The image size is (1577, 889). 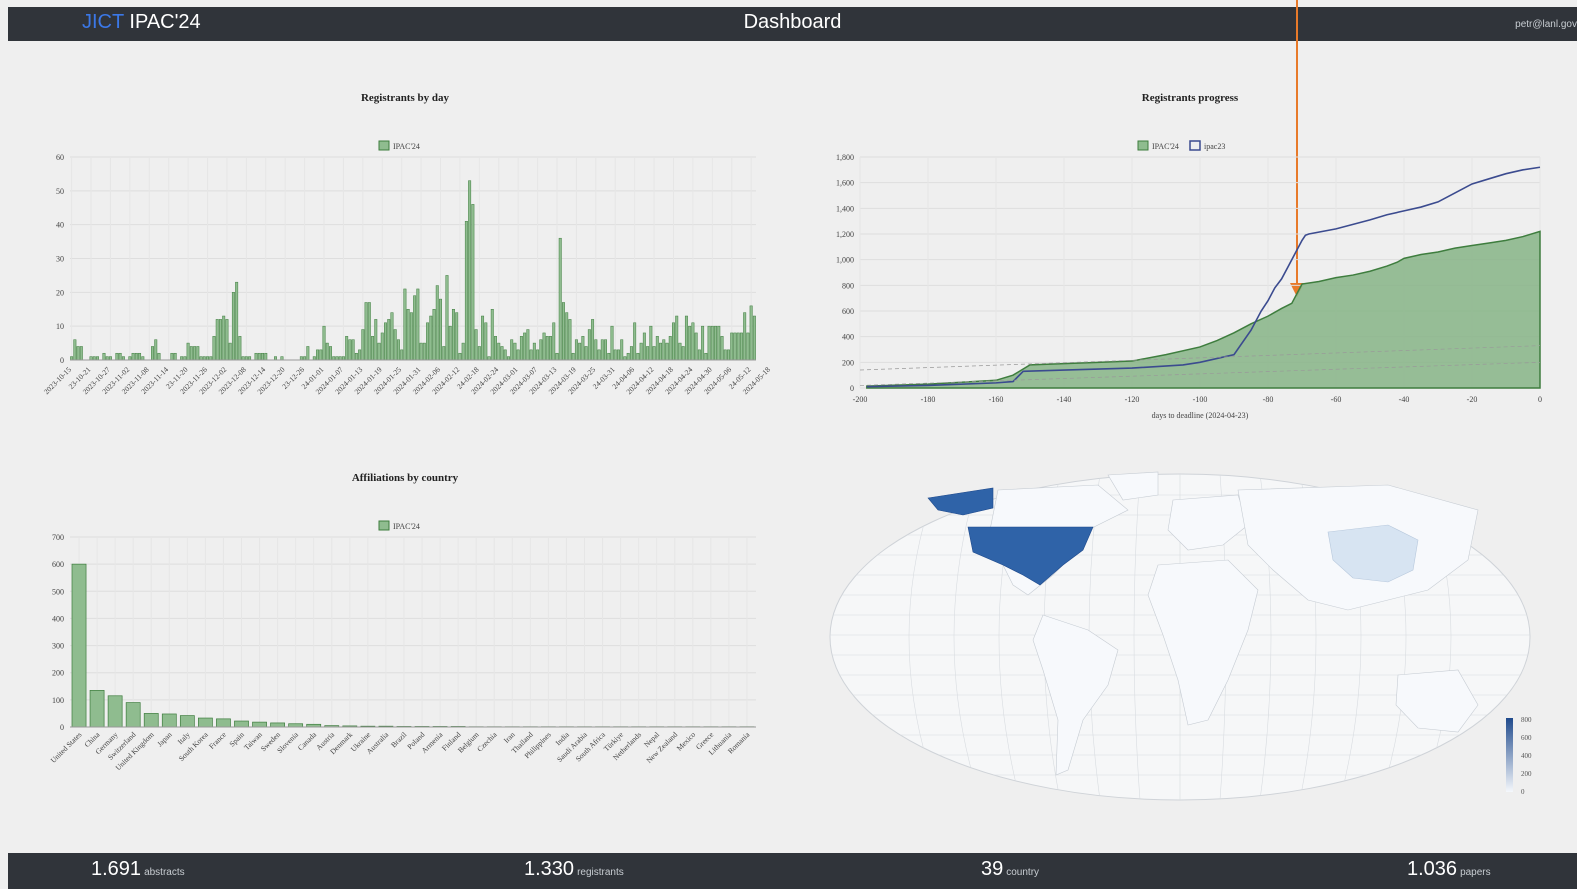 What do you see at coordinates (1449, 869) in the screenshot?
I see `stat-papers: 1.036 papers` at bounding box center [1449, 869].